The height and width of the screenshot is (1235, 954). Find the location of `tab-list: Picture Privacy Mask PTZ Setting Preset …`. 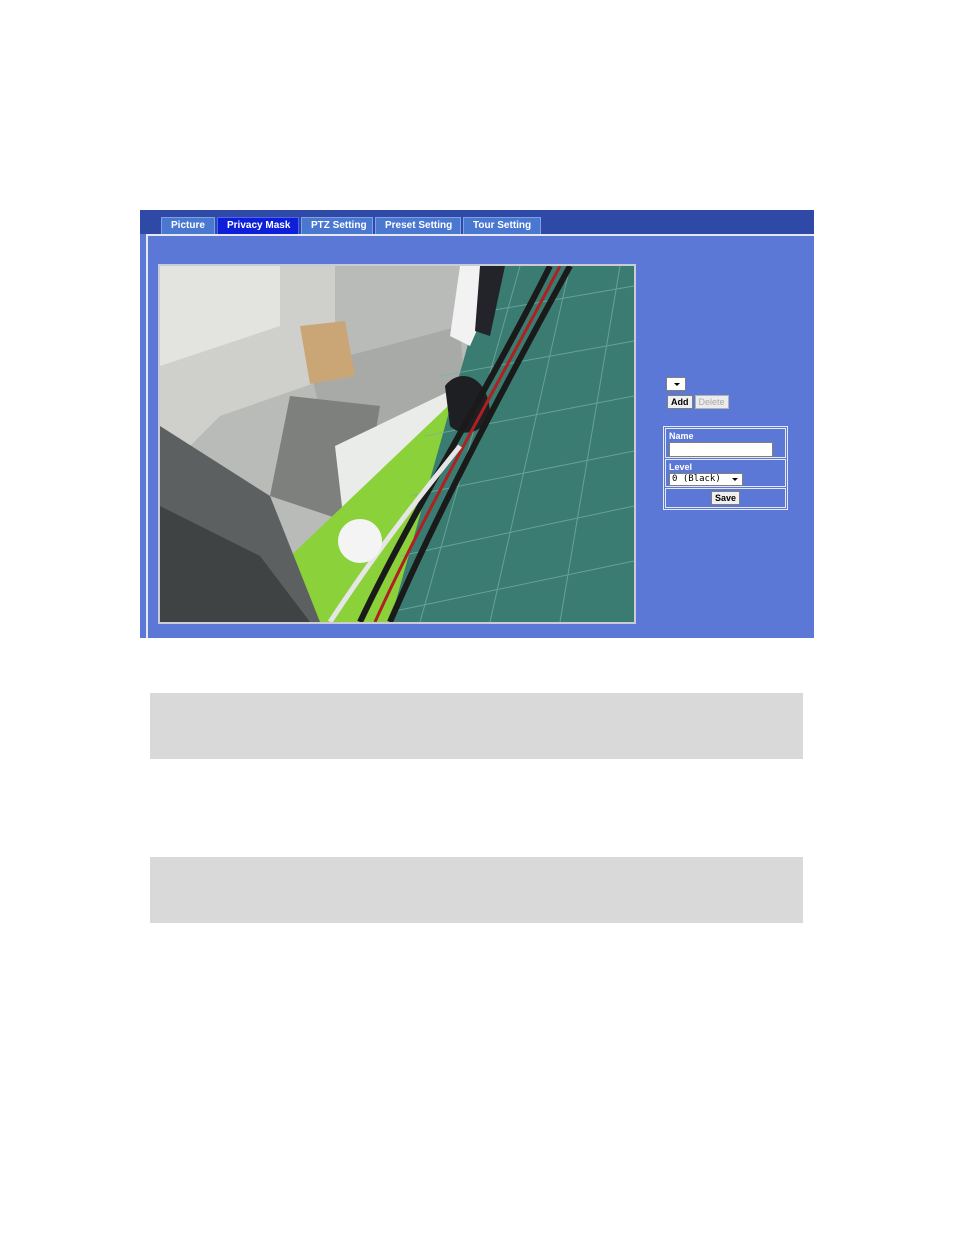

tab-list: Picture Privacy Mask PTZ Setting Preset … is located at coordinates (352, 225).